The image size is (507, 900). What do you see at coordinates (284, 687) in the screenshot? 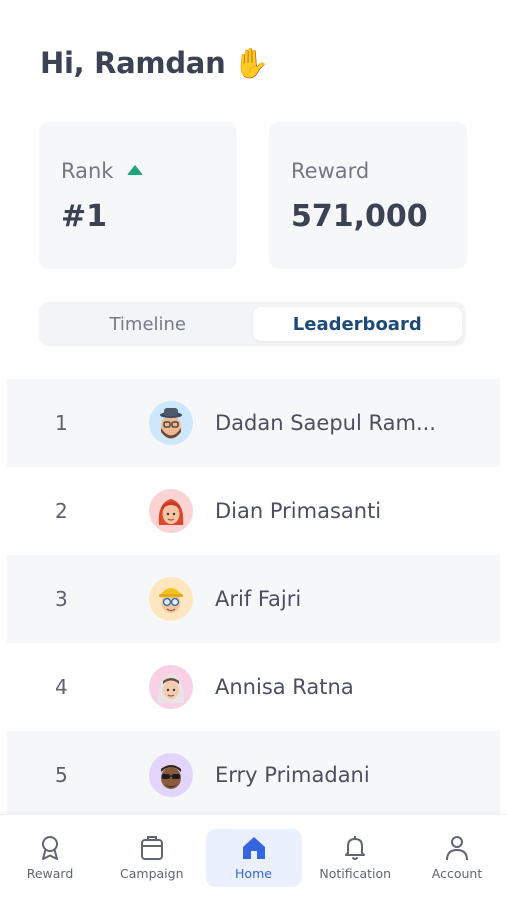
I see `player-name: Annisa Ratna` at bounding box center [284, 687].